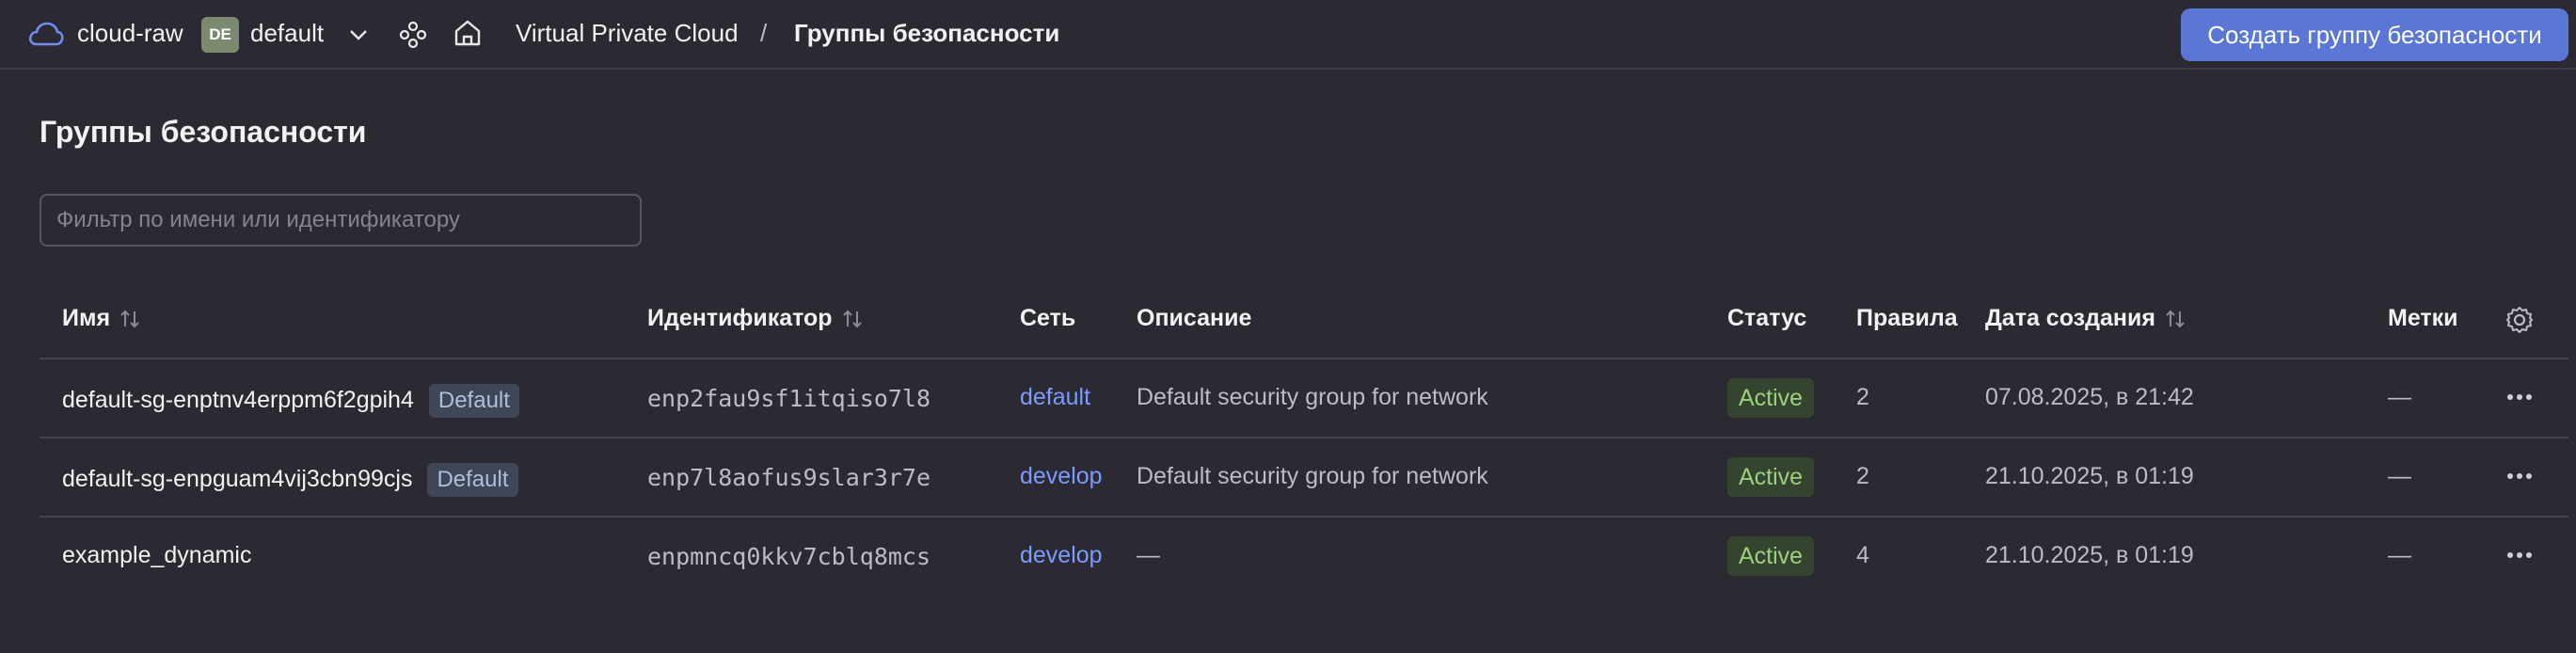 This screenshot has height=653, width=2576. I want to click on cell-rules: 4, so click(1862, 555).